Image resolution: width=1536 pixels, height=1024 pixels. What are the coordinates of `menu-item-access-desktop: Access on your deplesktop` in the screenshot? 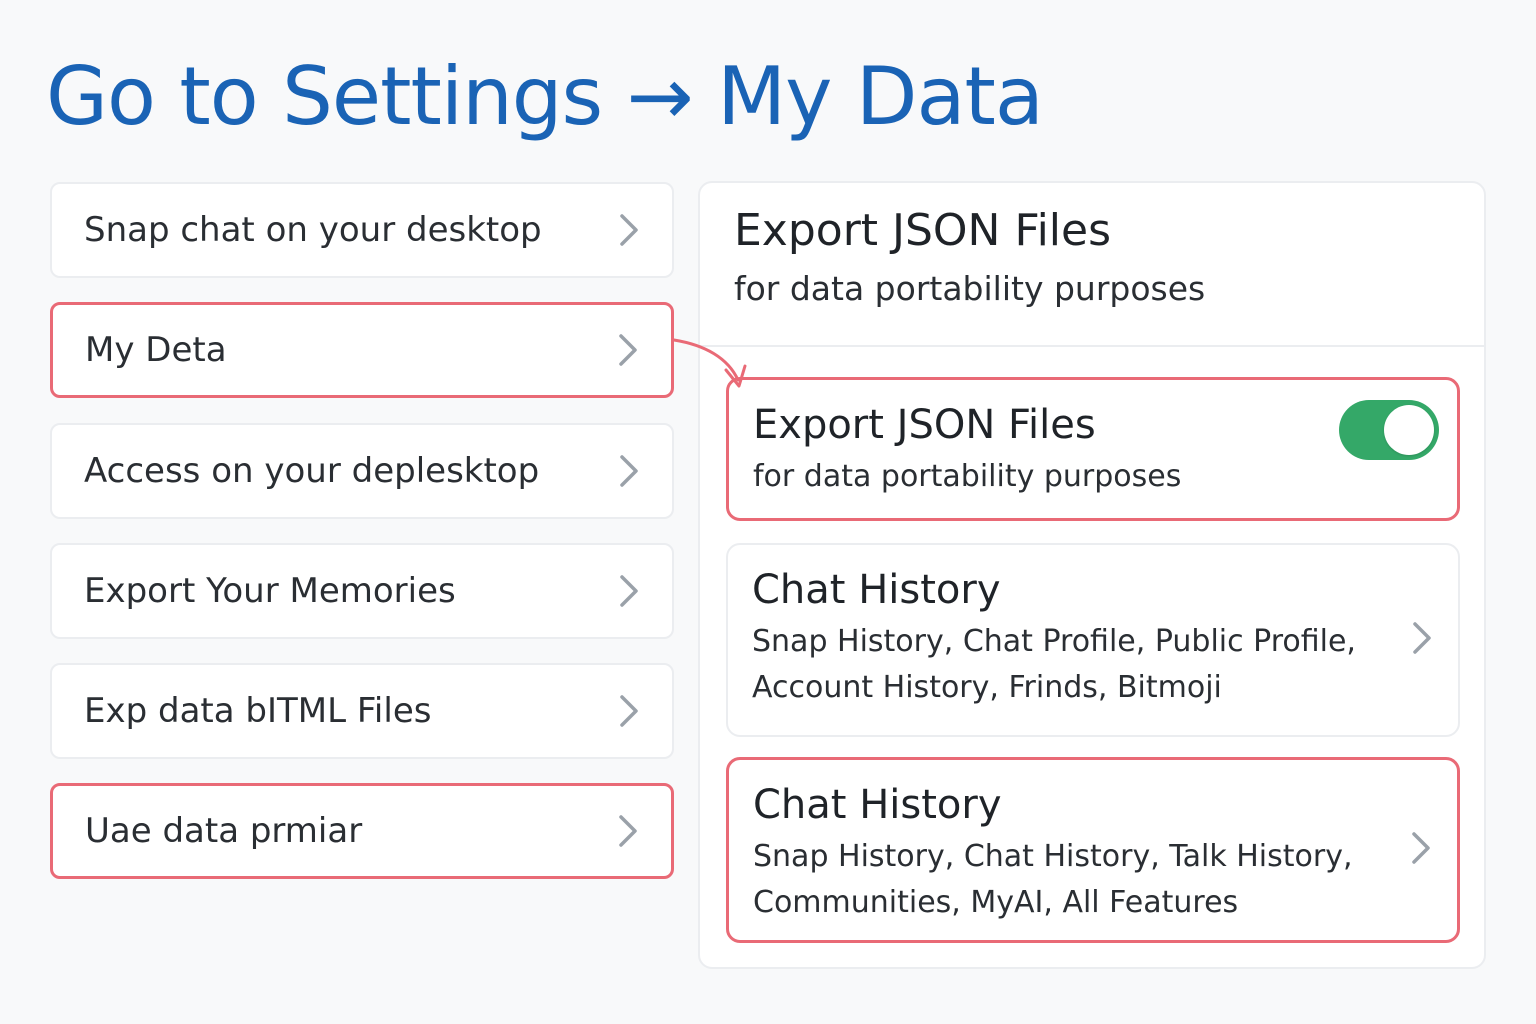 It's located at (362, 471).